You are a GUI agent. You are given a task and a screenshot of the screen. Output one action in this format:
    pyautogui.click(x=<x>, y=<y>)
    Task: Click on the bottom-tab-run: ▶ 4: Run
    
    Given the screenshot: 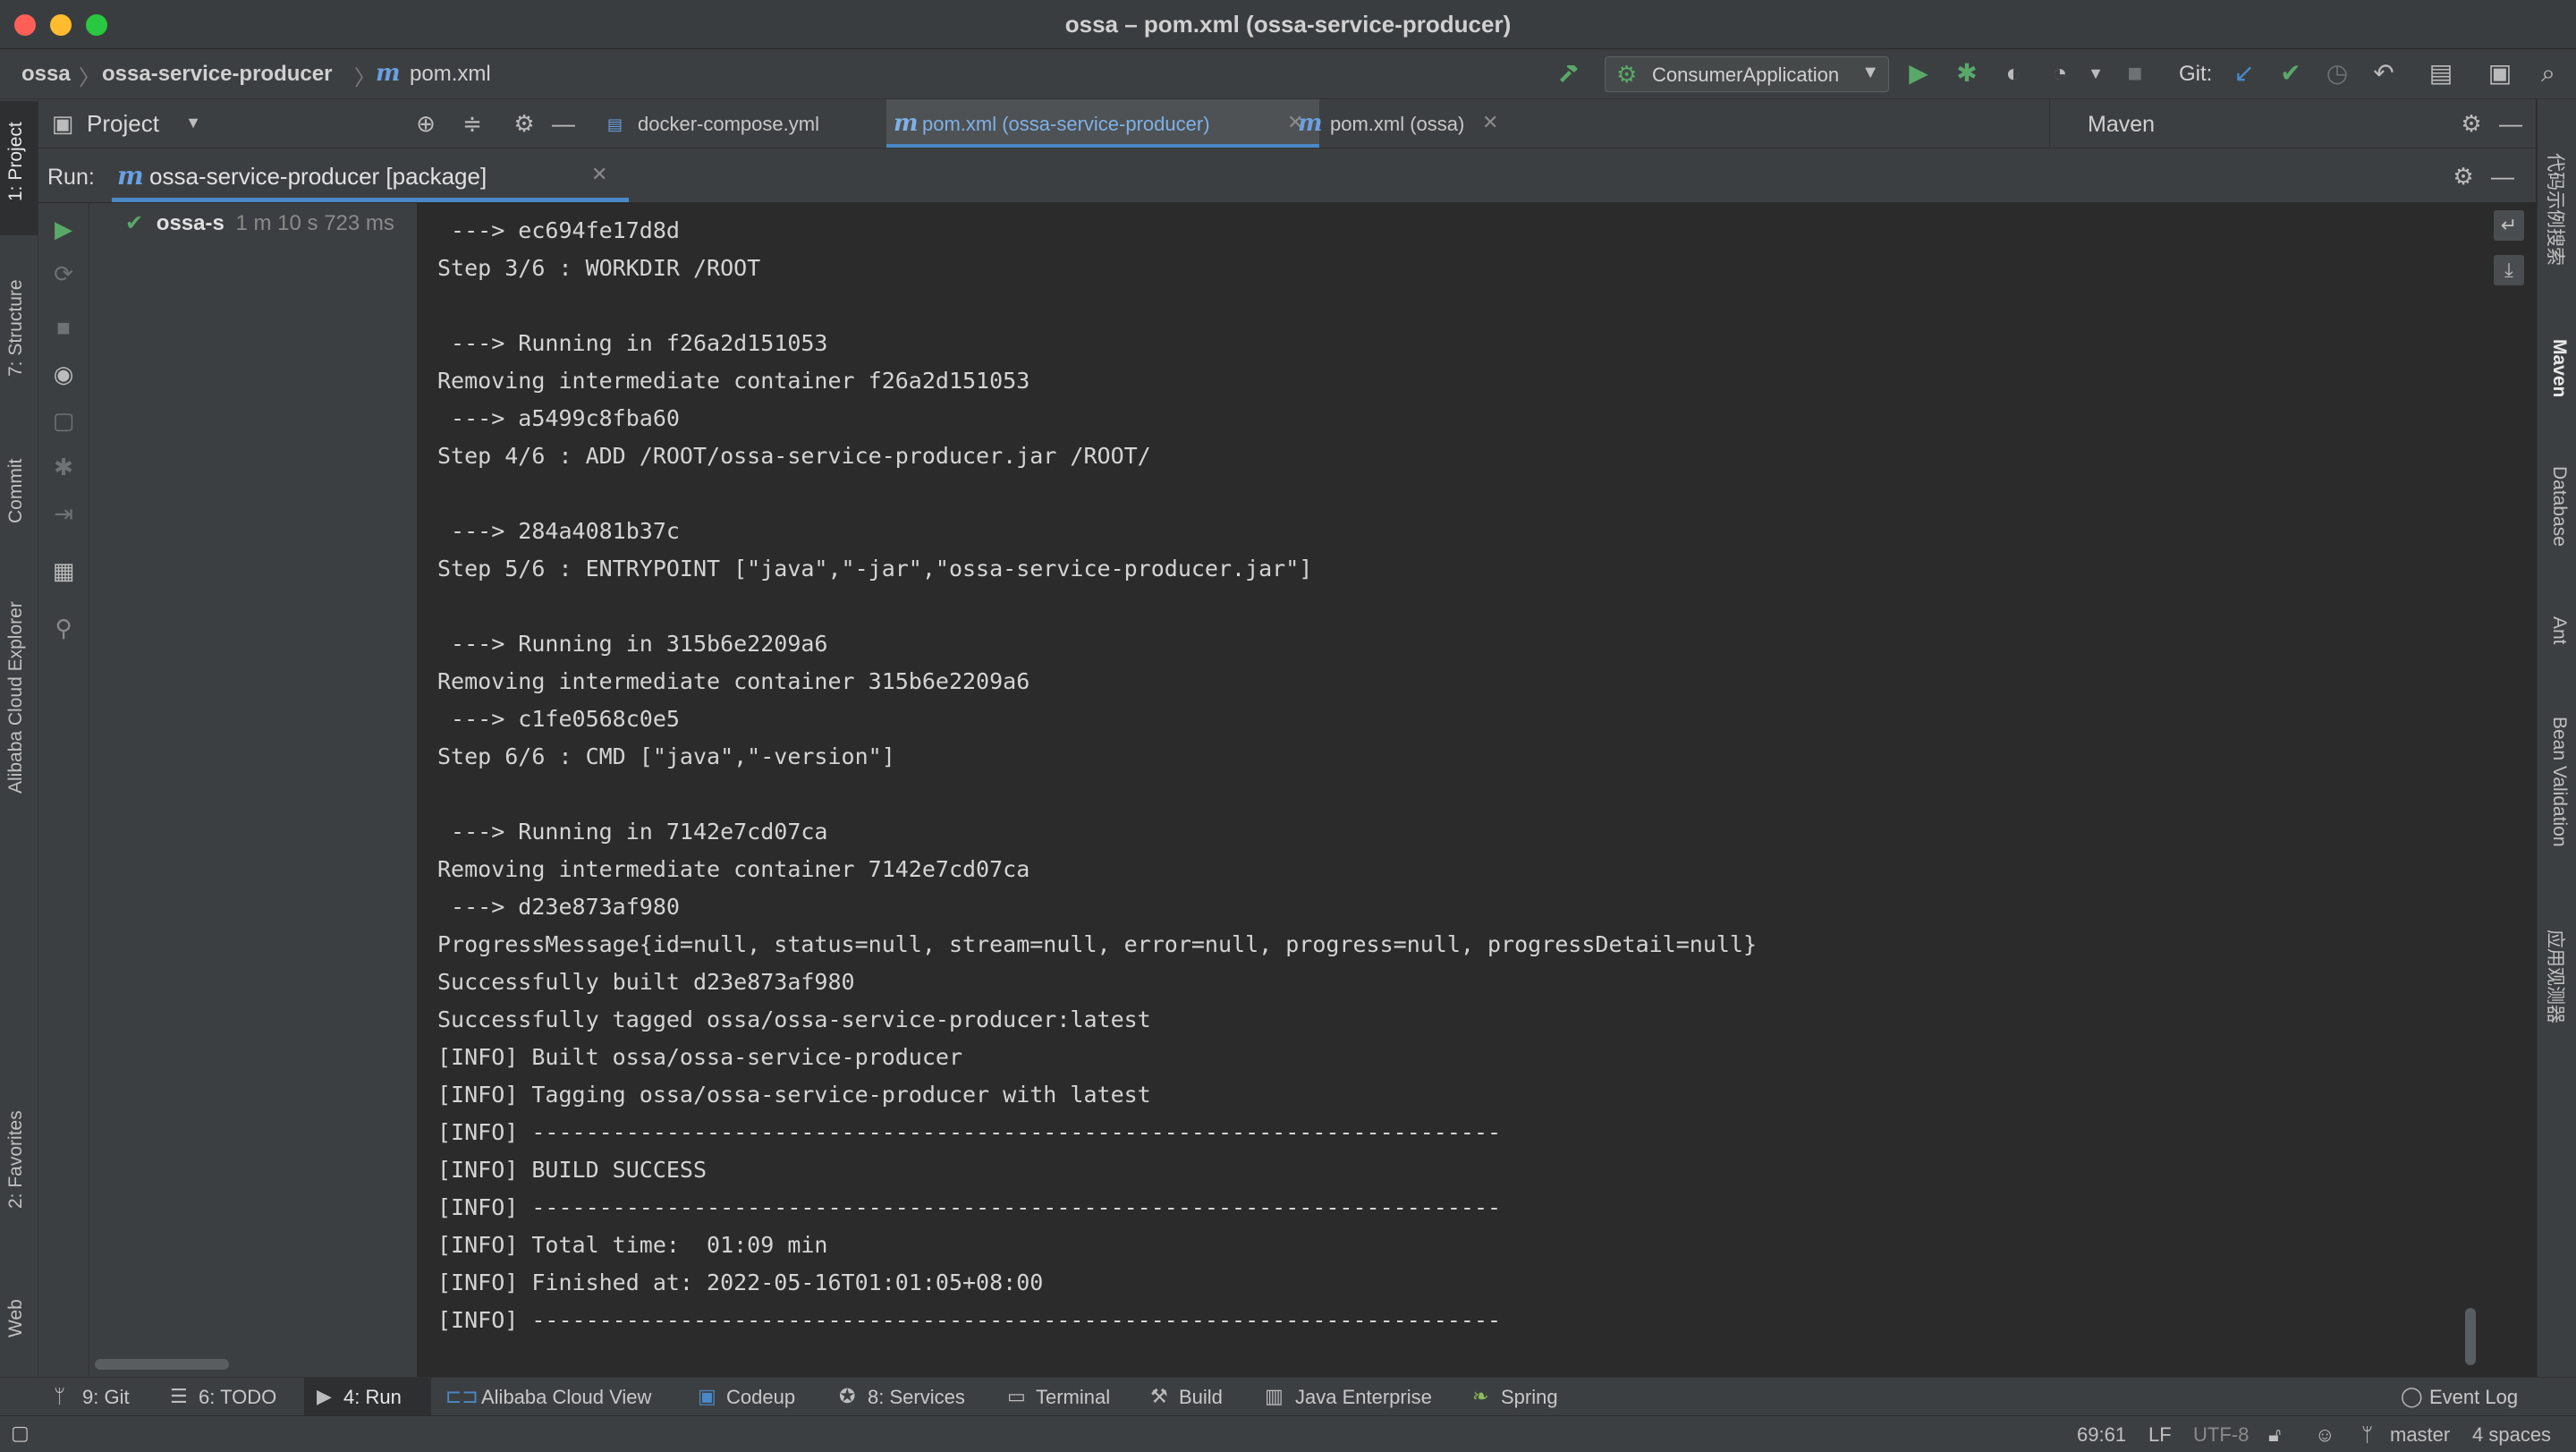 What is the action you would take?
    pyautogui.click(x=367, y=1396)
    